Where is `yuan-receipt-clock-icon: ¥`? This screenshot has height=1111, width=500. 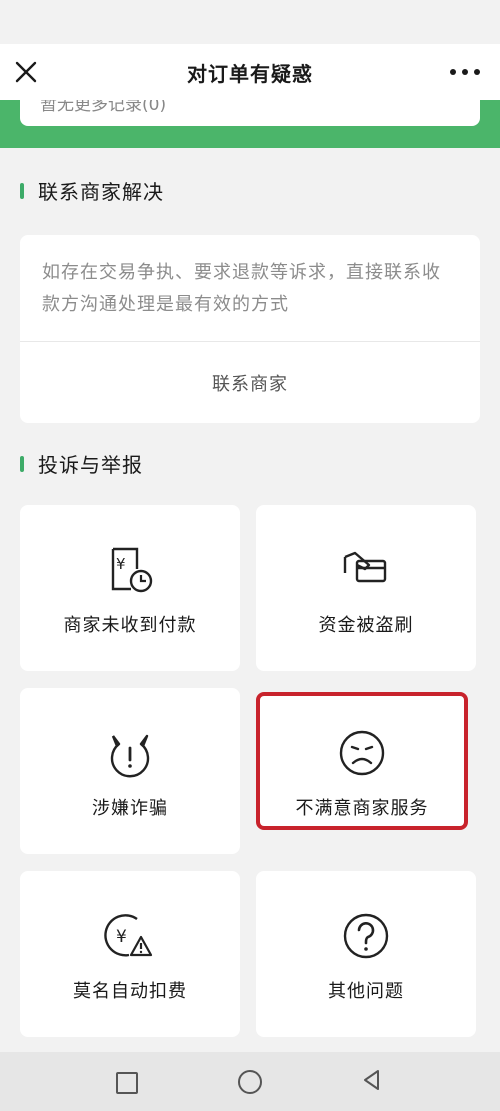 yuan-receipt-clock-icon: ¥ is located at coordinates (132, 570).